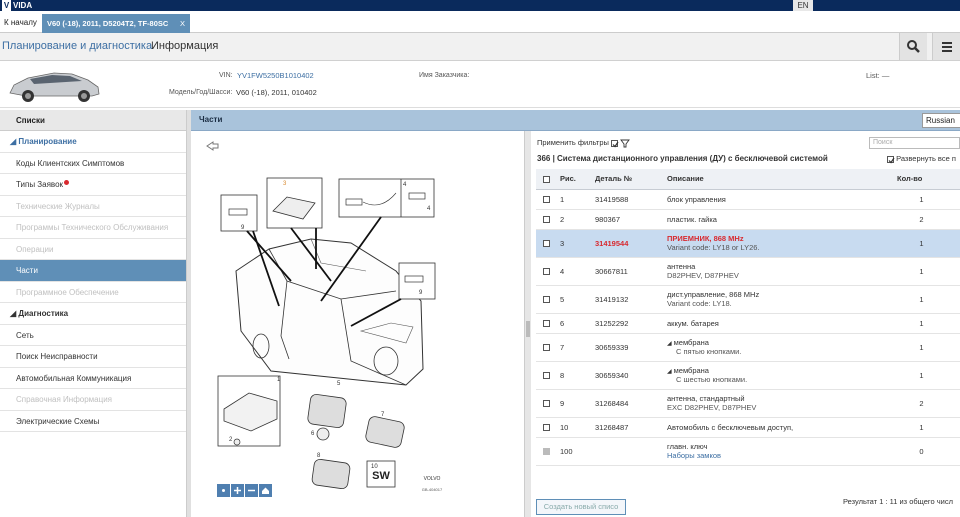 This screenshot has height=517, width=960. I want to click on table-row: 2 980367 пластик. гайка 2, so click(748, 219).